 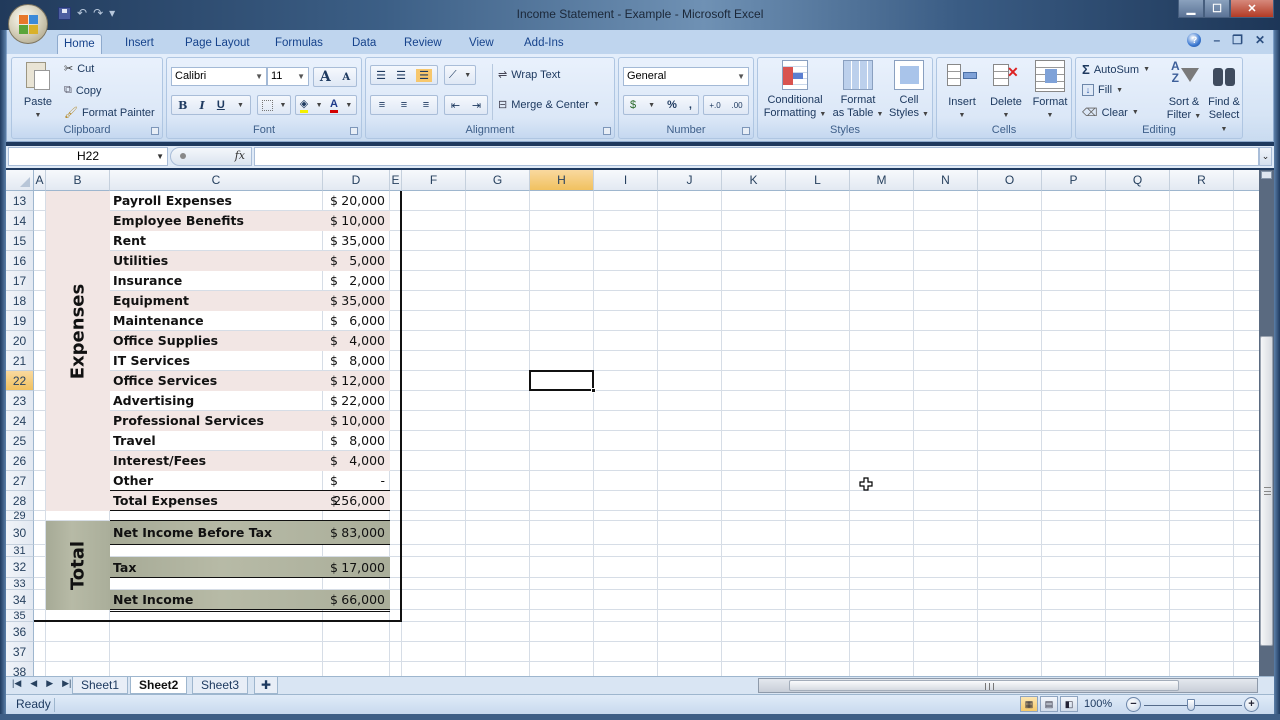 What do you see at coordinates (159, 461) in the screenshot?
I see `expense-name: Interest/Fees` at bounding box center [159, 461].